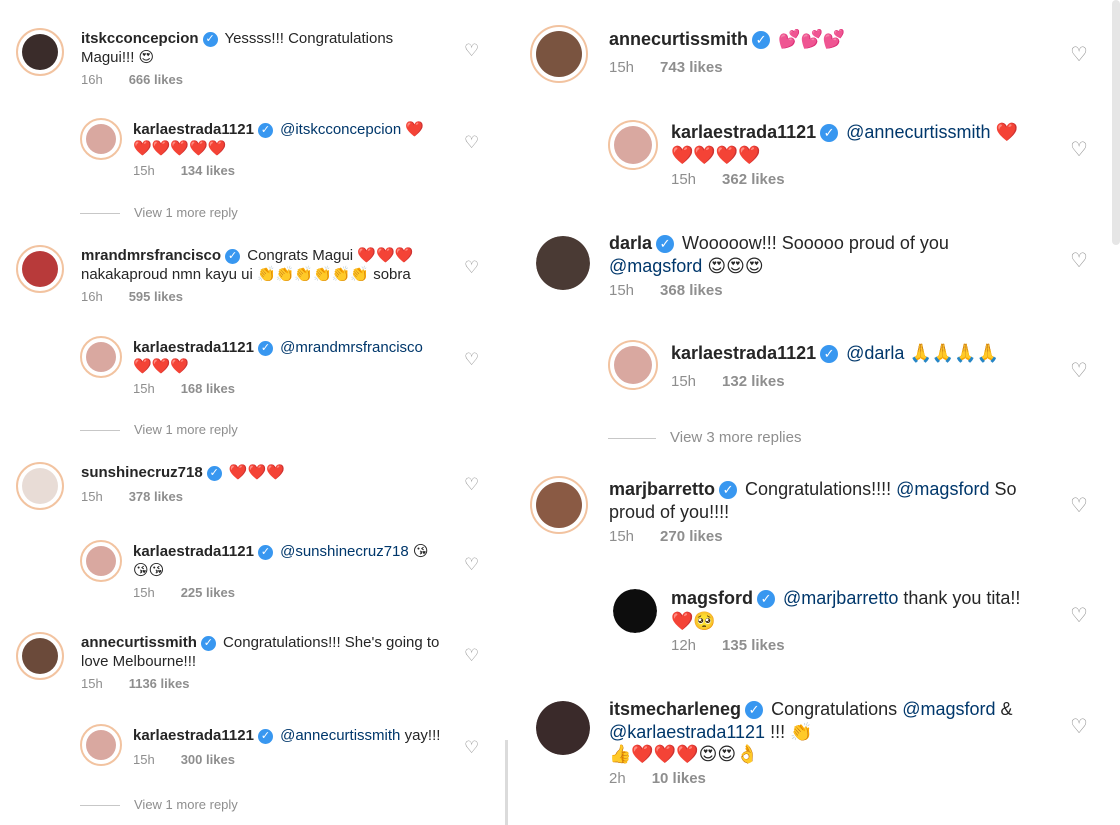  I want to click on emoji-line: 😘😘, so click(149, 570).